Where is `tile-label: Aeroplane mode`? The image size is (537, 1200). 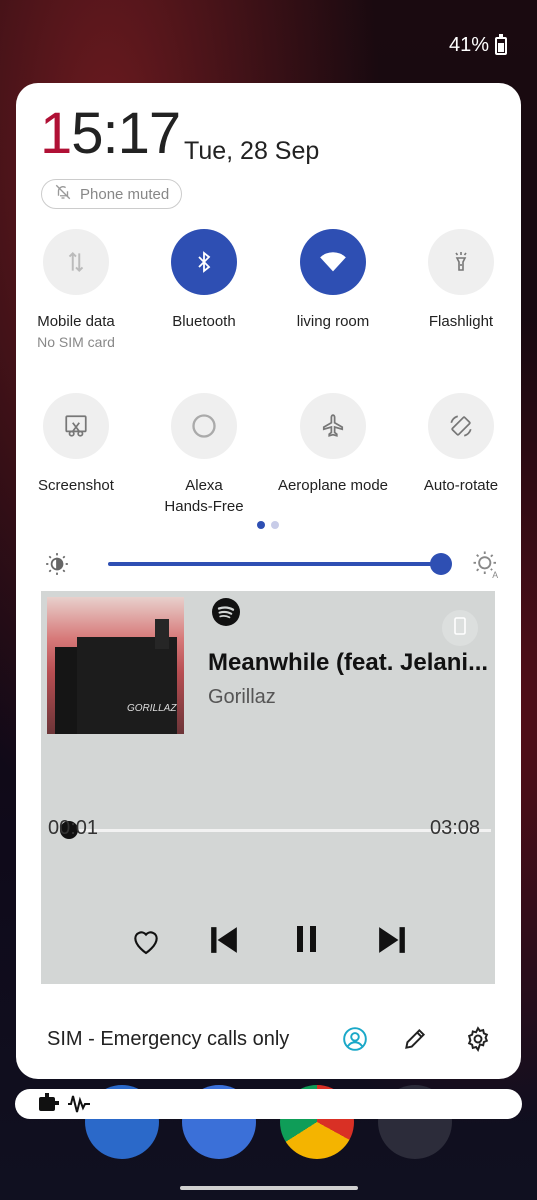
tile-label: Aeroplane mode is located at coordinates (333, 485).